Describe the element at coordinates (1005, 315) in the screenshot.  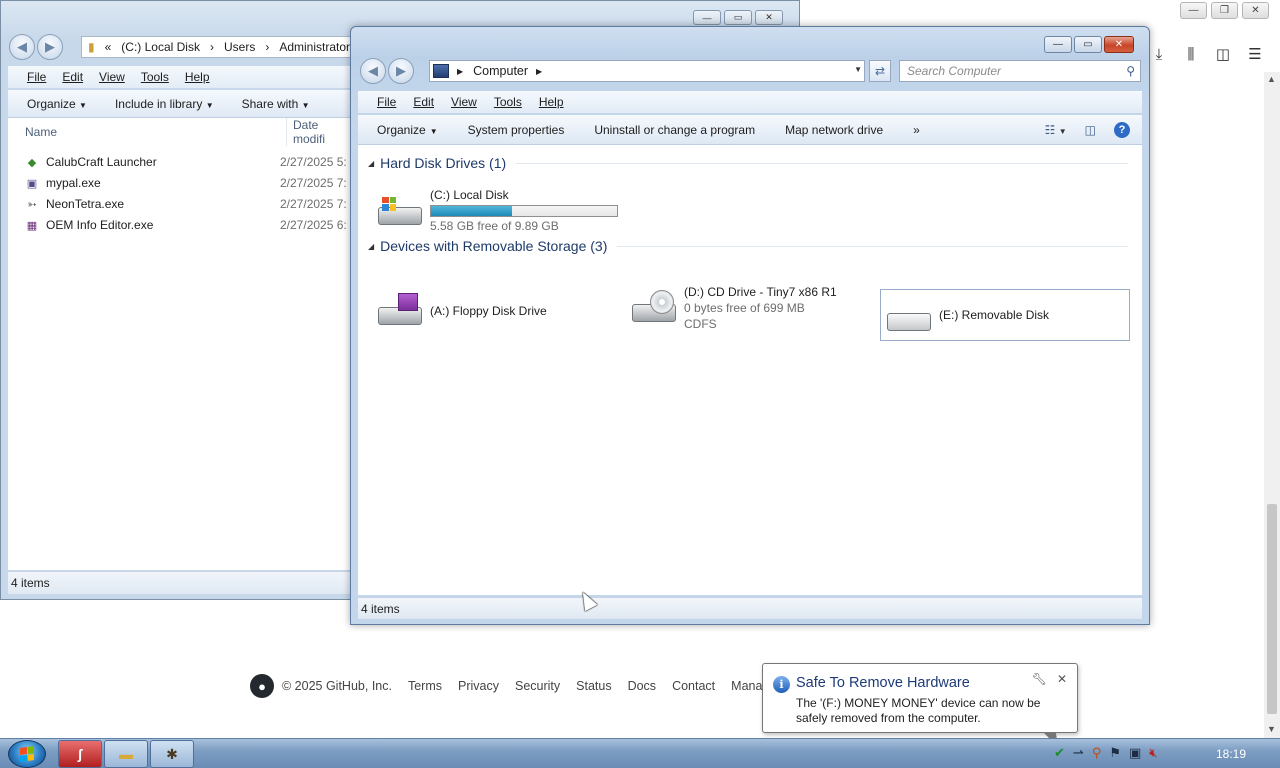
I see `drive-e-removable: (E:) Removable Disk` at that location.